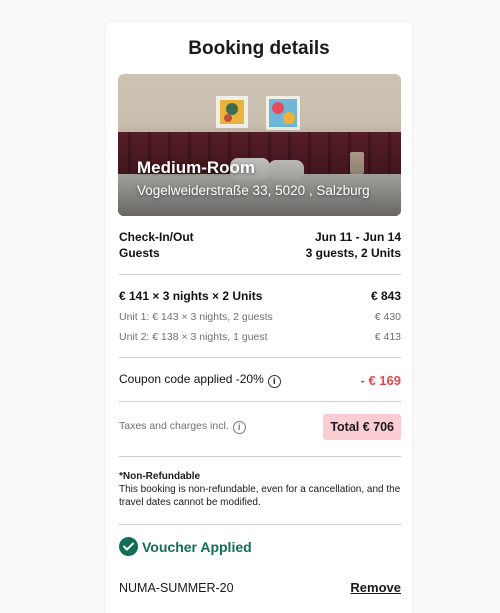 The image size is (500, 613). I want to click on price-summary-label: € 141 × 3 nights × 2 Units, so click(191, 296).